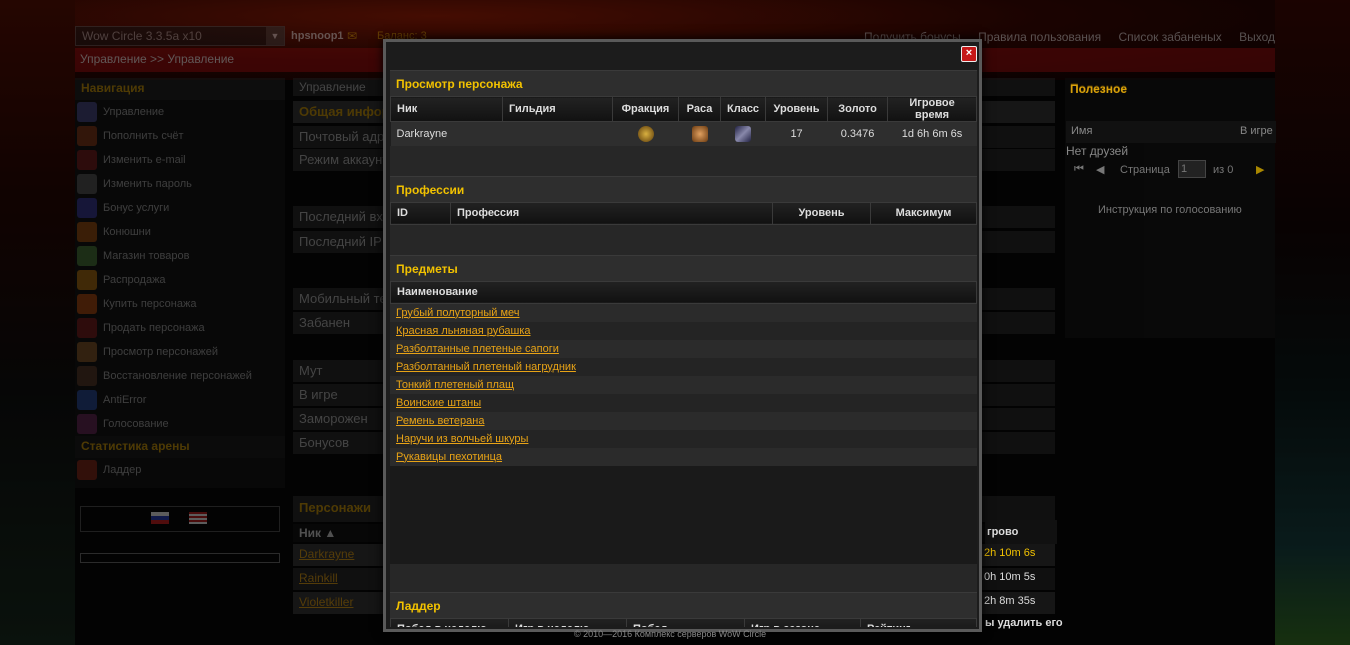 The height and width of the screenshot is (645, 1350). Describe the element at coordinates (1260, 169) in the screenshot. I see `next-page-icon: ▶` at that location.